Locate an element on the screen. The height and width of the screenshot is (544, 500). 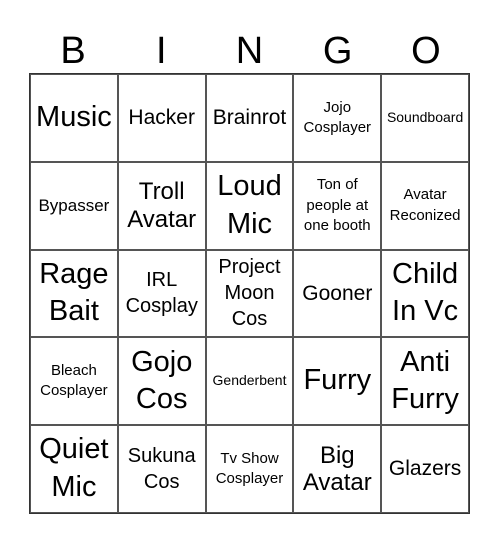
cell-label: Anti Furry is located at coordinates (425, 380).